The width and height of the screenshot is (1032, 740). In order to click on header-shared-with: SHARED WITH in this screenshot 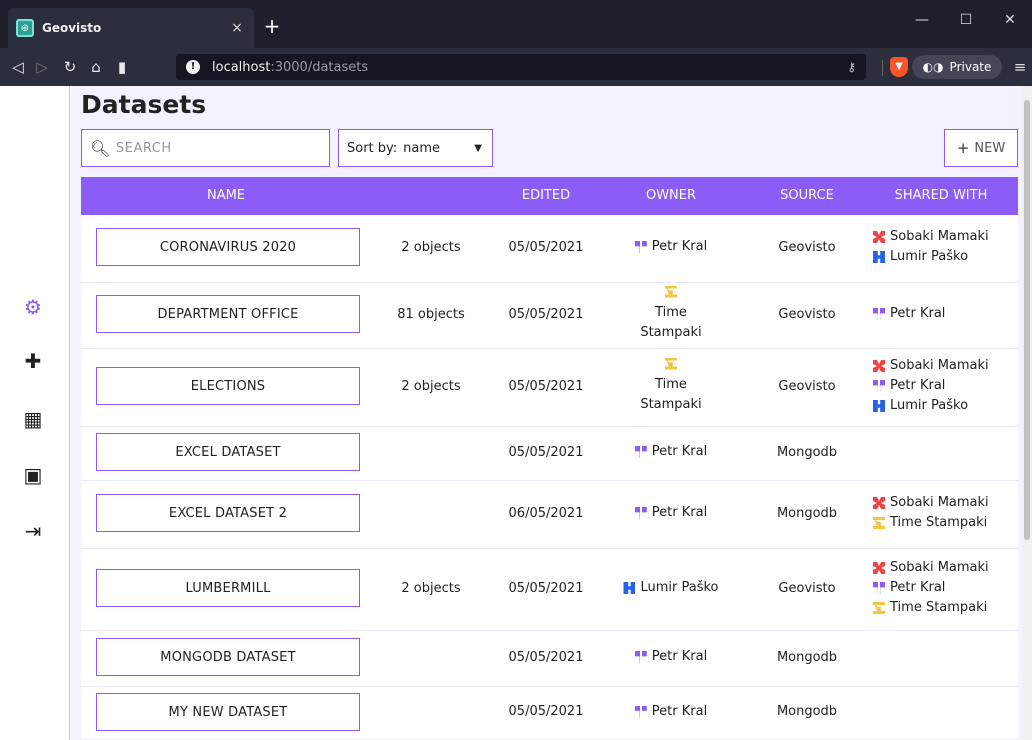, I will do `click(941, 196)`.